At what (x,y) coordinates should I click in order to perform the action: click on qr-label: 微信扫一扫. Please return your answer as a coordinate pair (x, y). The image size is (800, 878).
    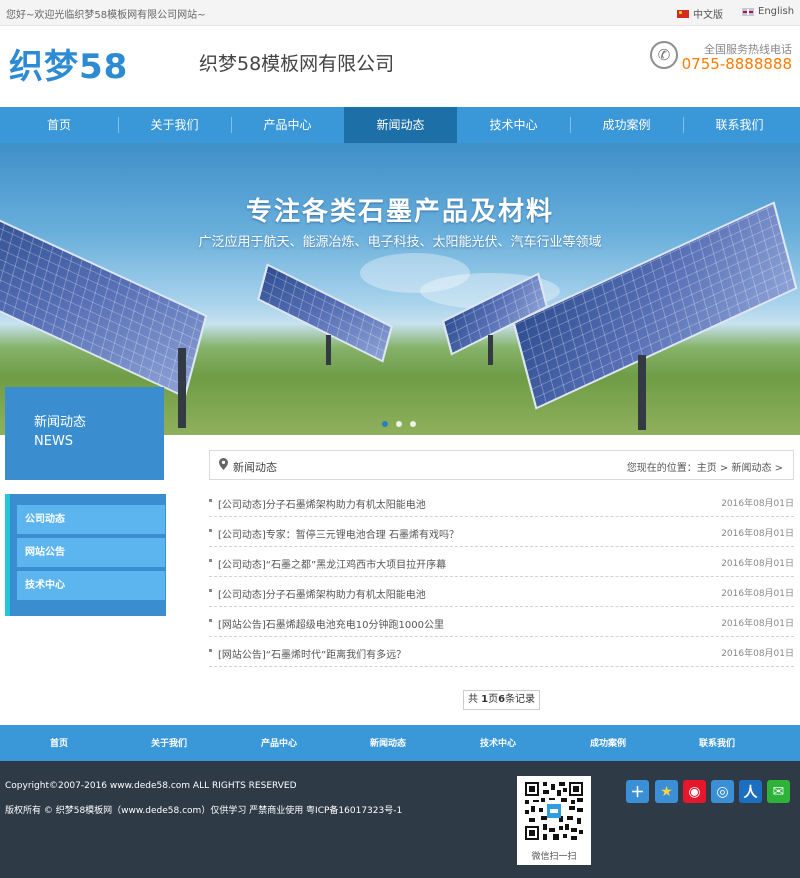
    Looking at the image, I should click on (554, 857).